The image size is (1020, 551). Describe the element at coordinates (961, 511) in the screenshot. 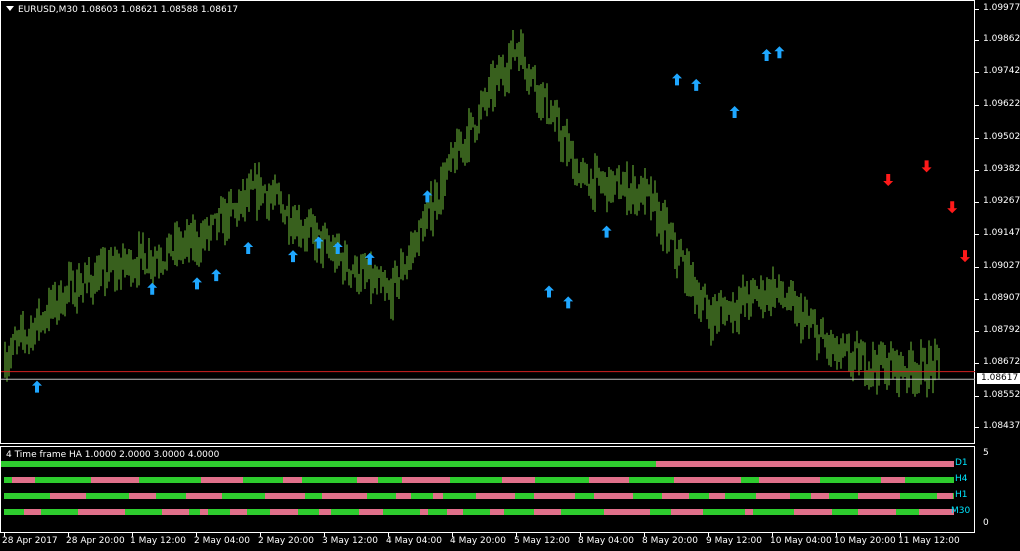

I see `row-label-m30: M30` at that location.